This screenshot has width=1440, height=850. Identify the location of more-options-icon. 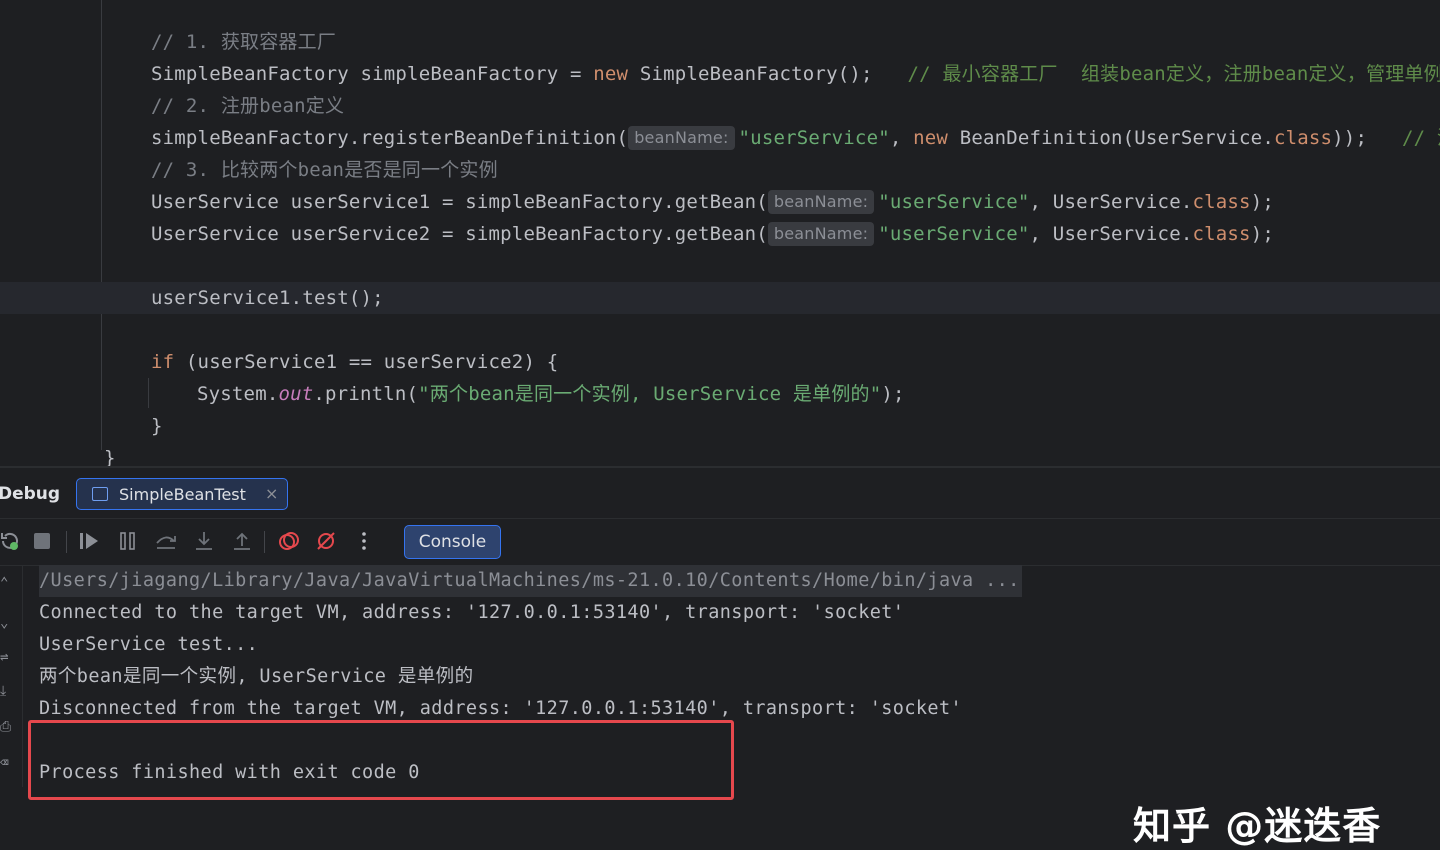
(364, 541).